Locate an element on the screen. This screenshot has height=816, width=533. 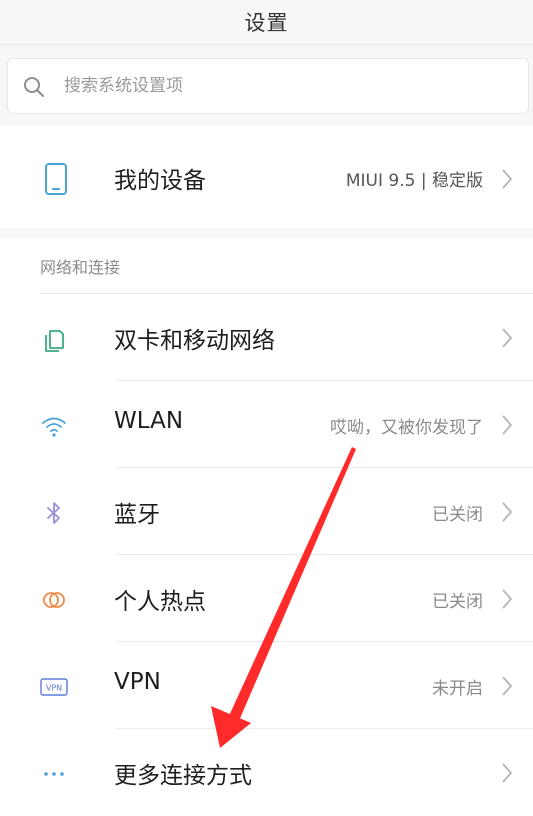
vpn-icon: VPN is located at coordinates (54, 687).